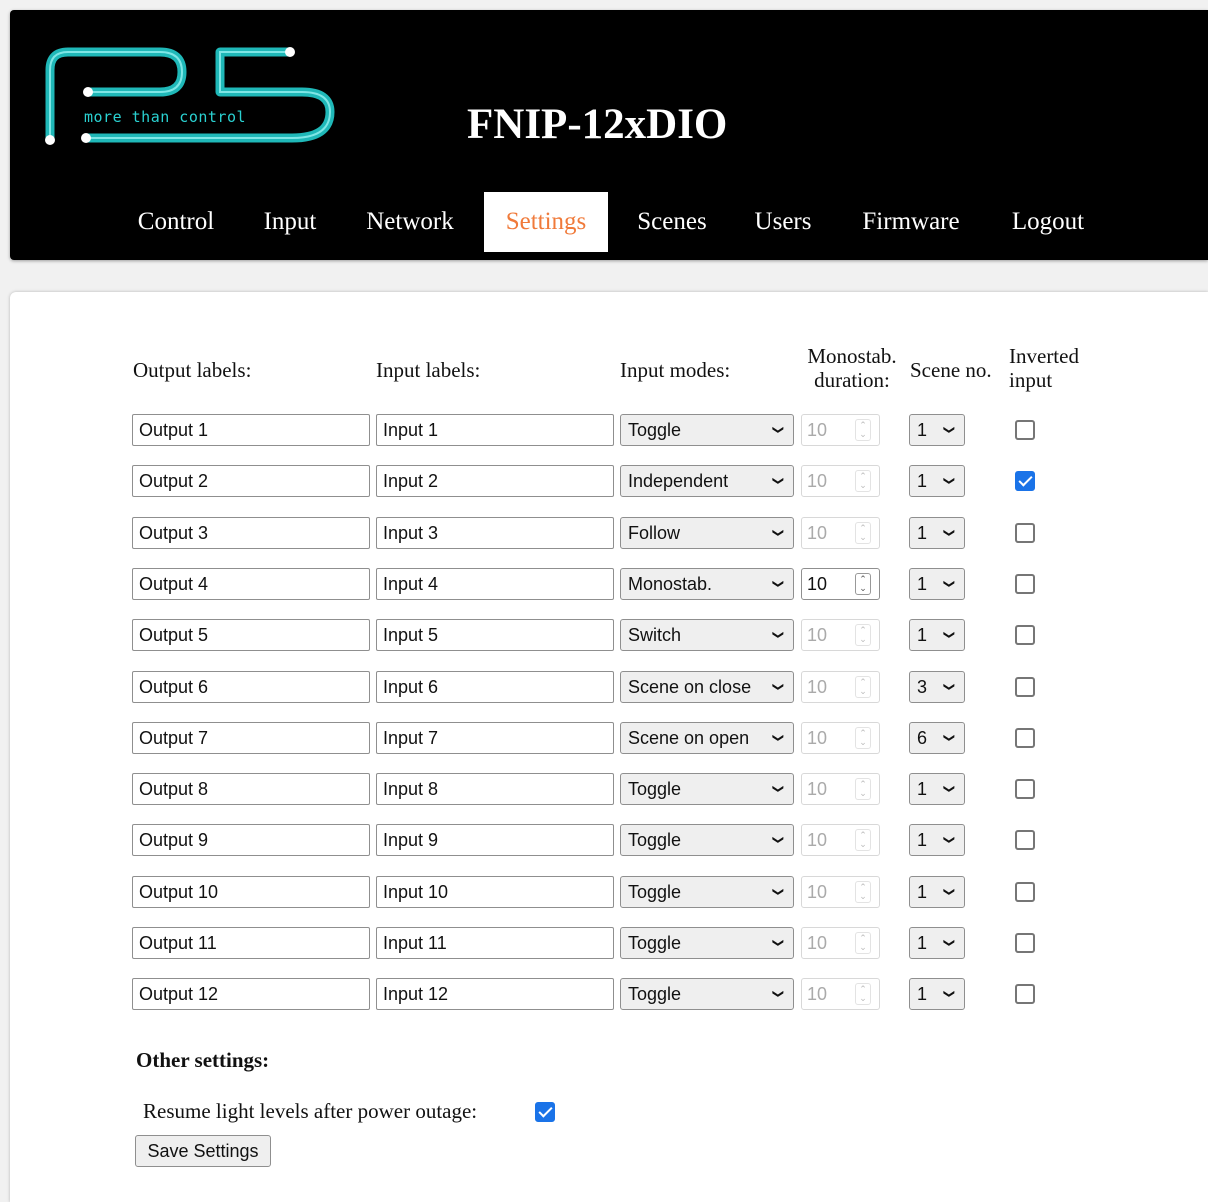 The width and height of the screenshot is (1208, 1202). What do you see at coordinates (251, 584) in the screenshot?
I see `output-label-input: Output 4` at bounding box center [251, 584].